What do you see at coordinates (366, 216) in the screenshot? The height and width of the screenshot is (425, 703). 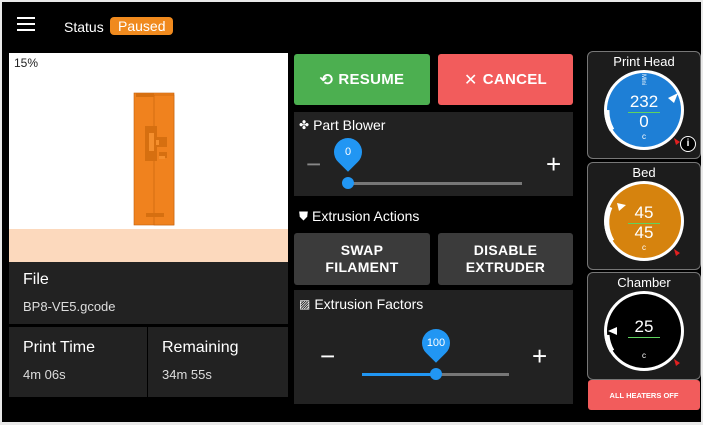 I see `extrusion-actions-label: Extrusion Actions` at bounding box center [366, 216].